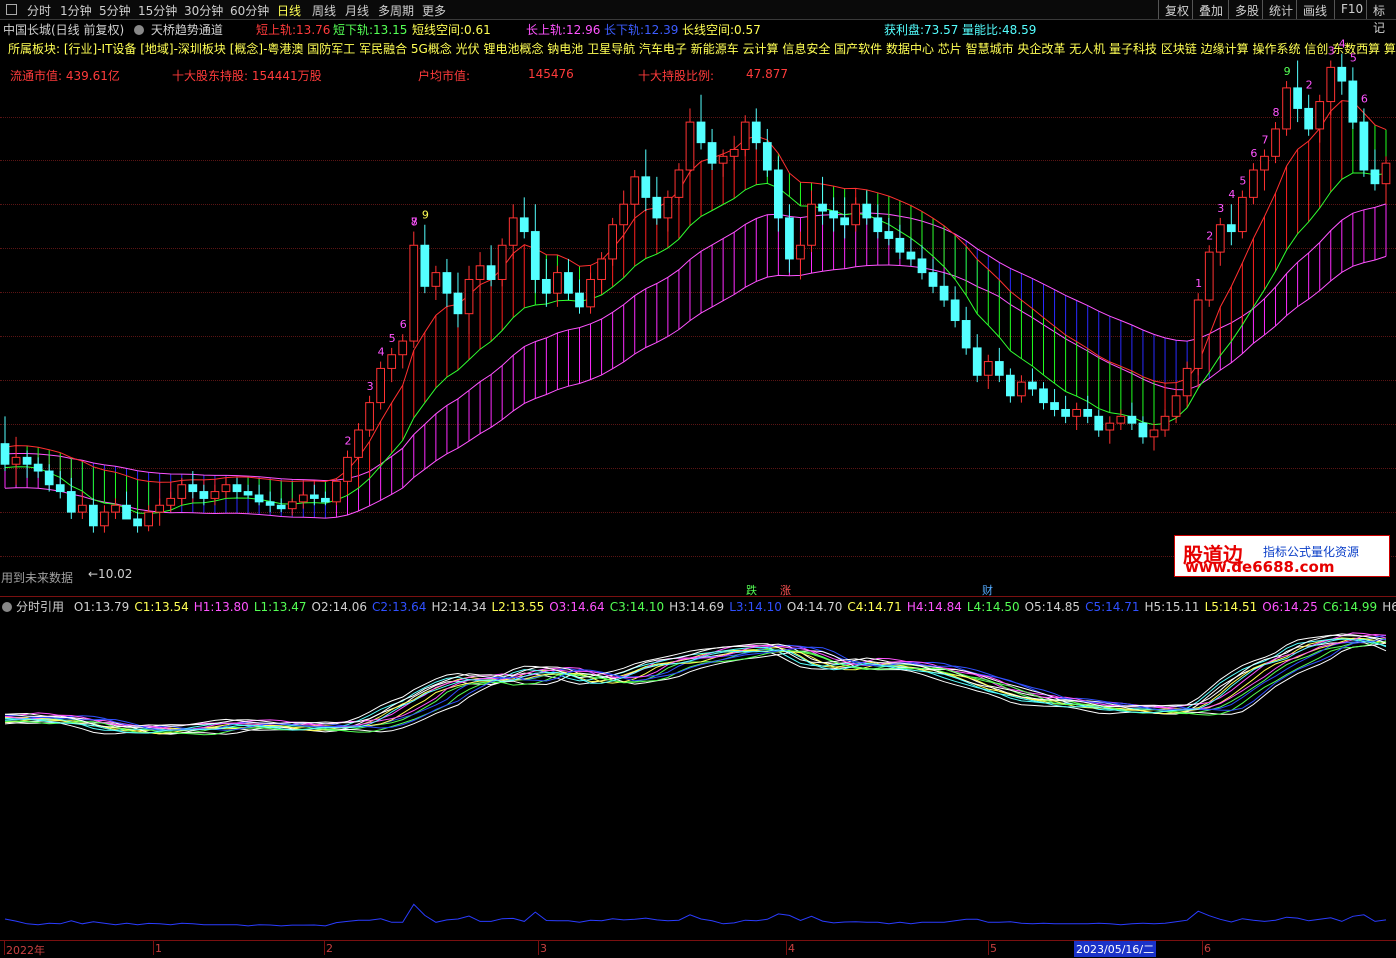  What do you see at coordinates (1364, 98) in the screenshot?
I see `sequence-count-label: 6` at bounding box center [1364, 98].